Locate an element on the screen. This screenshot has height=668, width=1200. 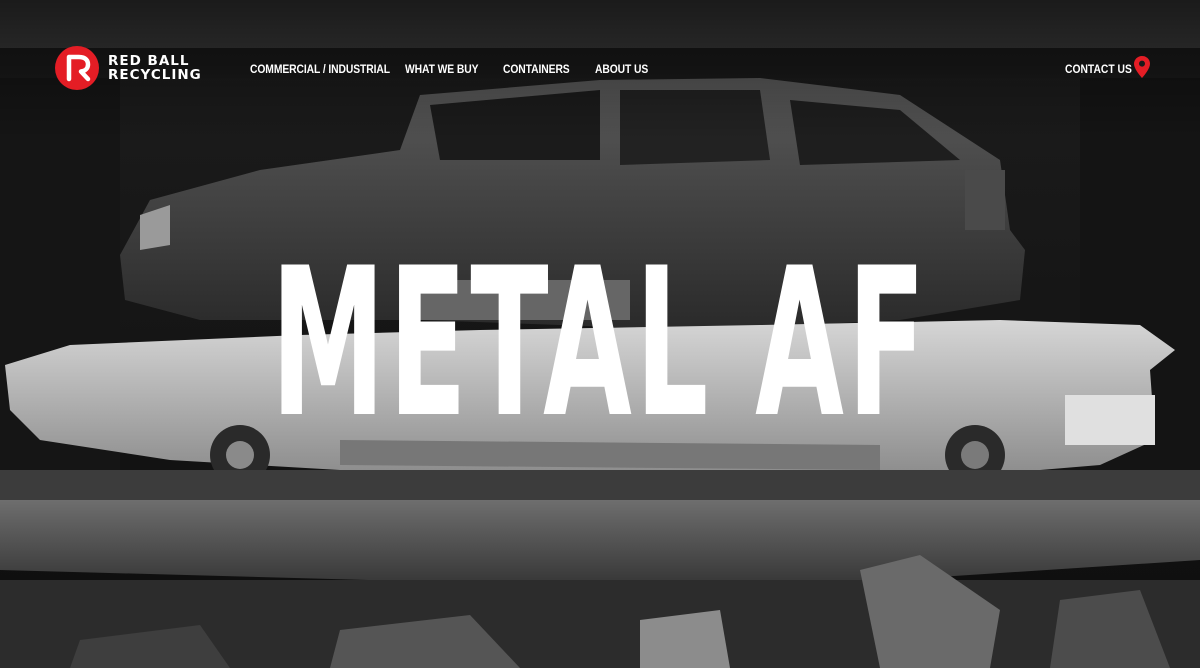
red-ball-logo-icon is located at coordinates (77, 68).